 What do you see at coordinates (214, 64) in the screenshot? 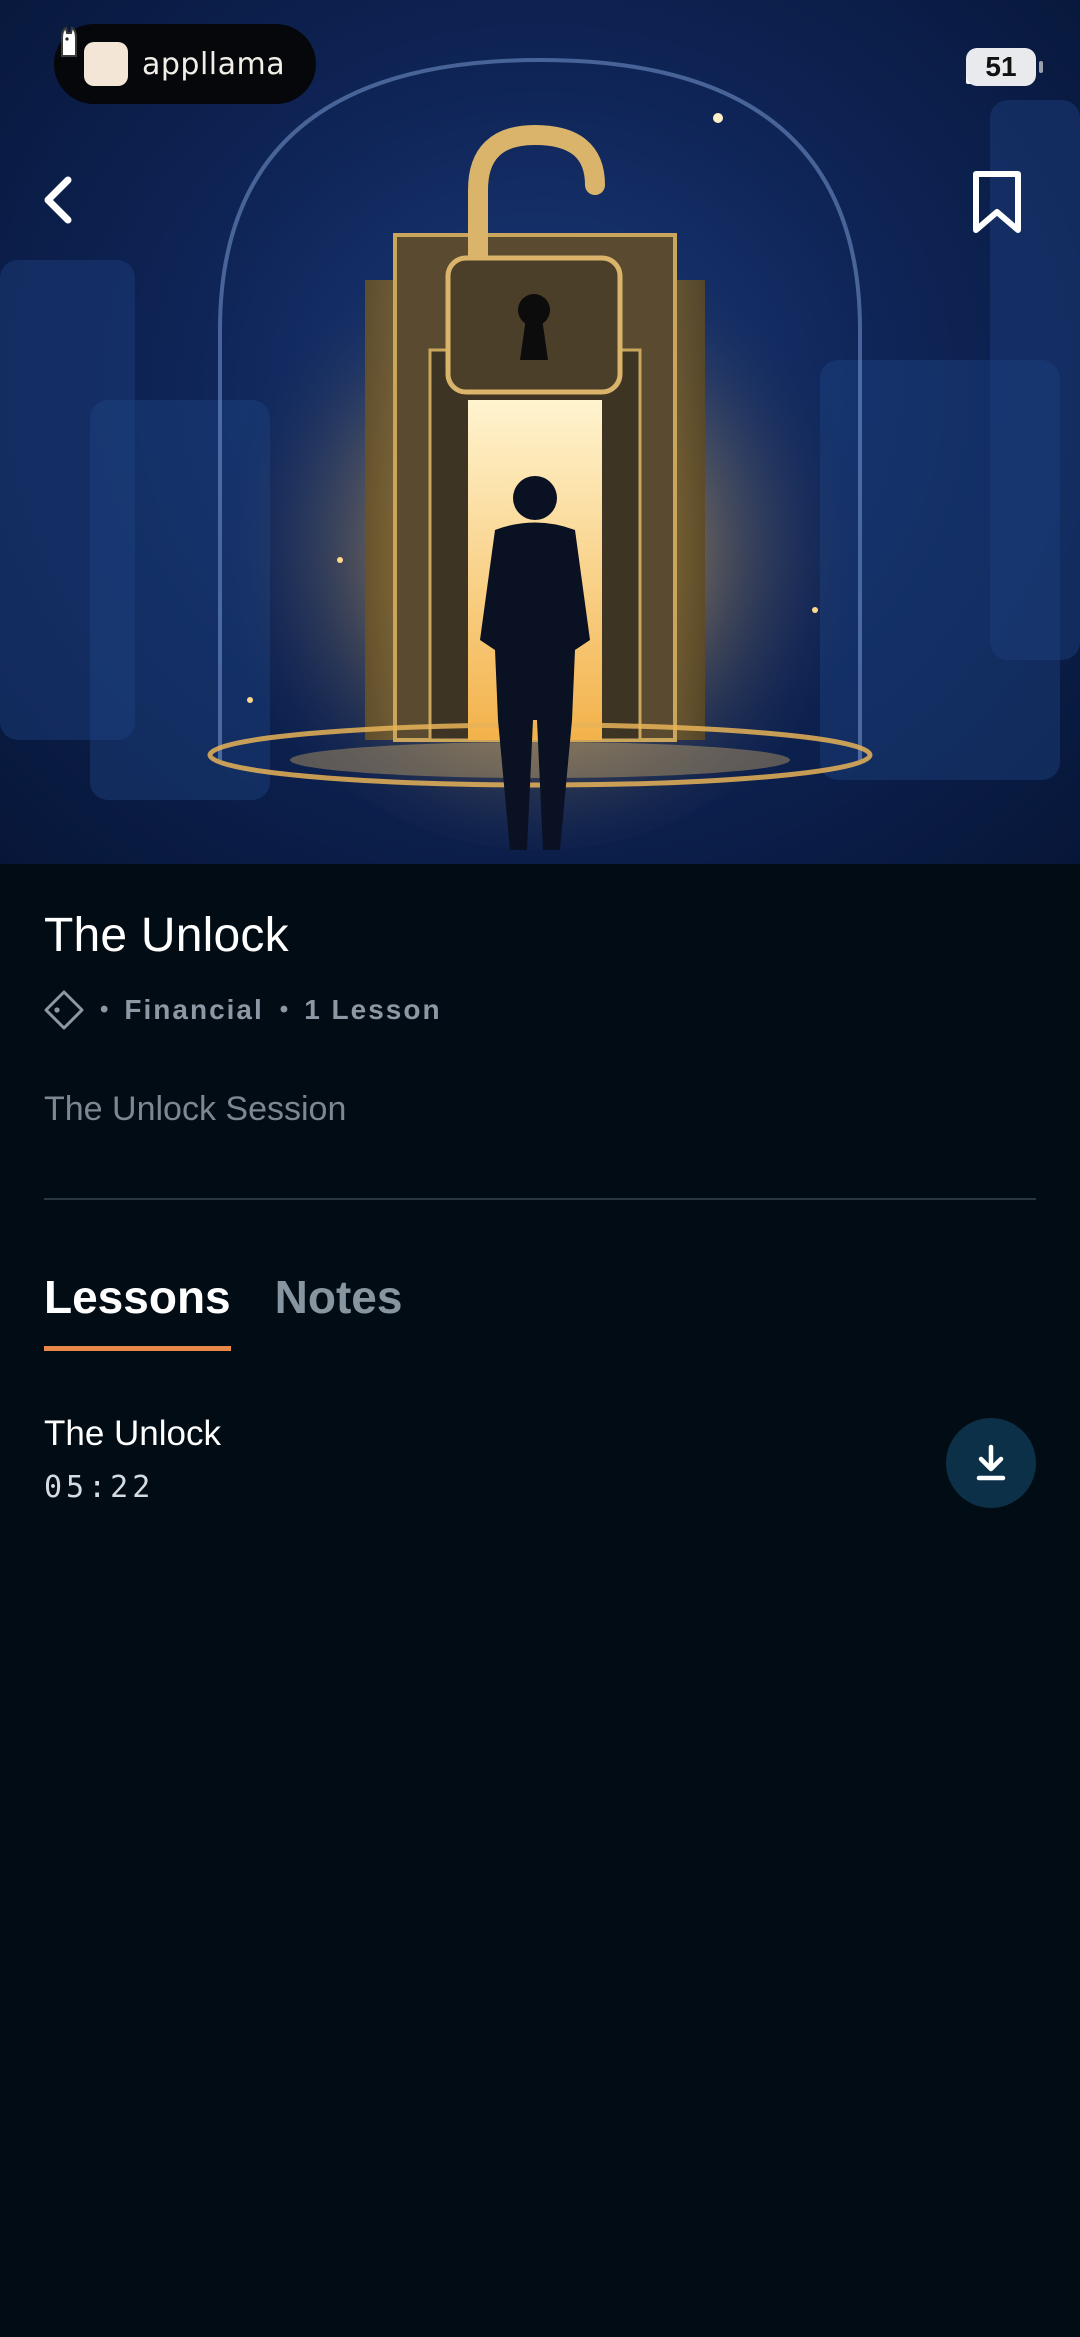
I see `recorder-app-name: appllama` at bounding box center [214, 64].